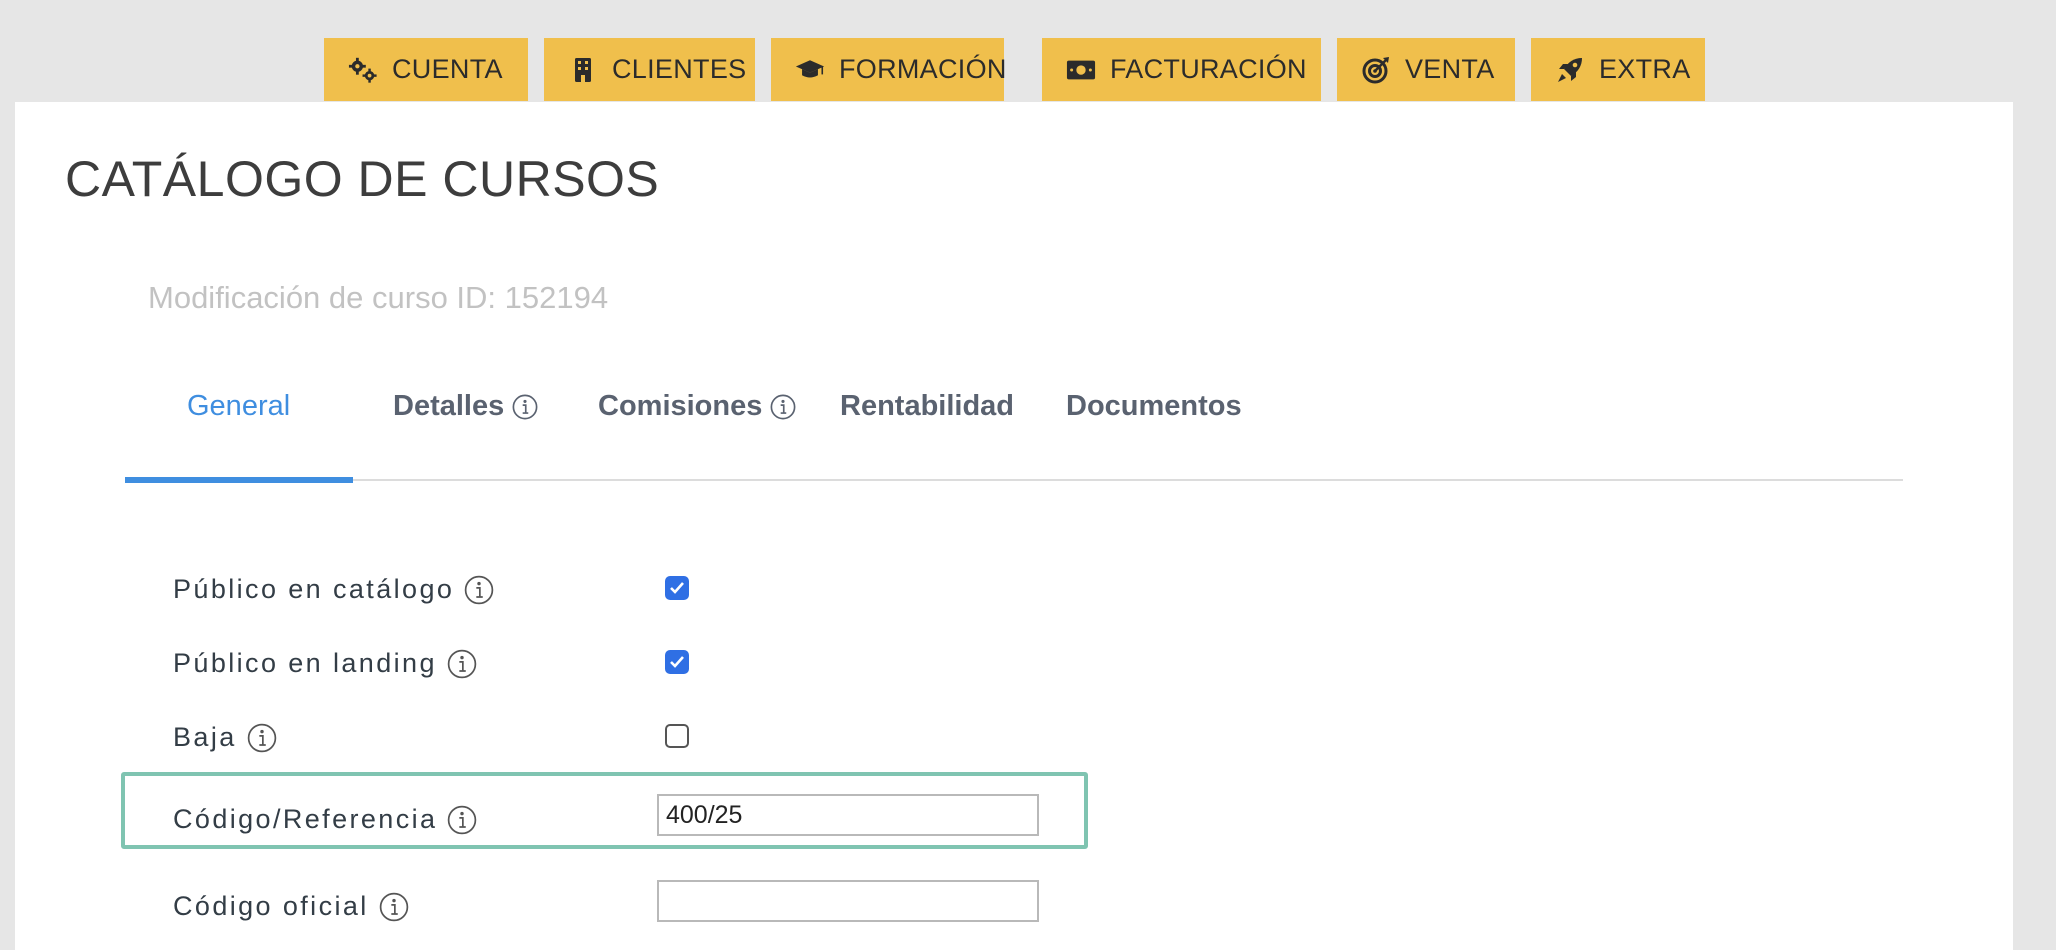 The image size is (2056, 950). Describe the element at coordinates (810, 70) in the screenshot. I see `graduation-cap-icon` at that location.